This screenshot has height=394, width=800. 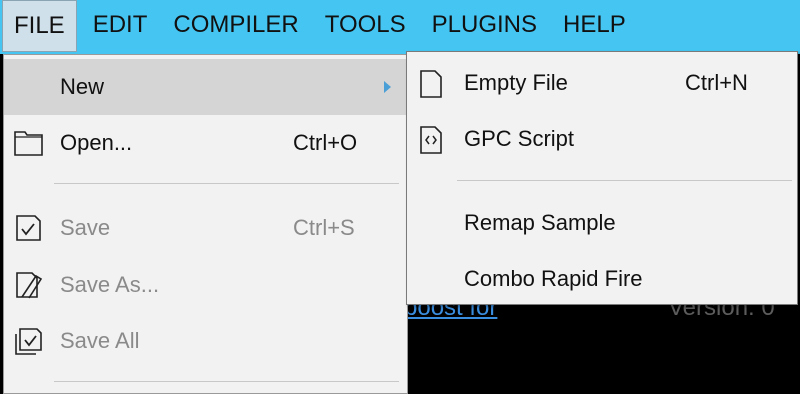 What do you see at coordinates (100, 340) in the screenshot?
I see `menu-item-save-all-label: Save All` at bounding box center [100, 340].